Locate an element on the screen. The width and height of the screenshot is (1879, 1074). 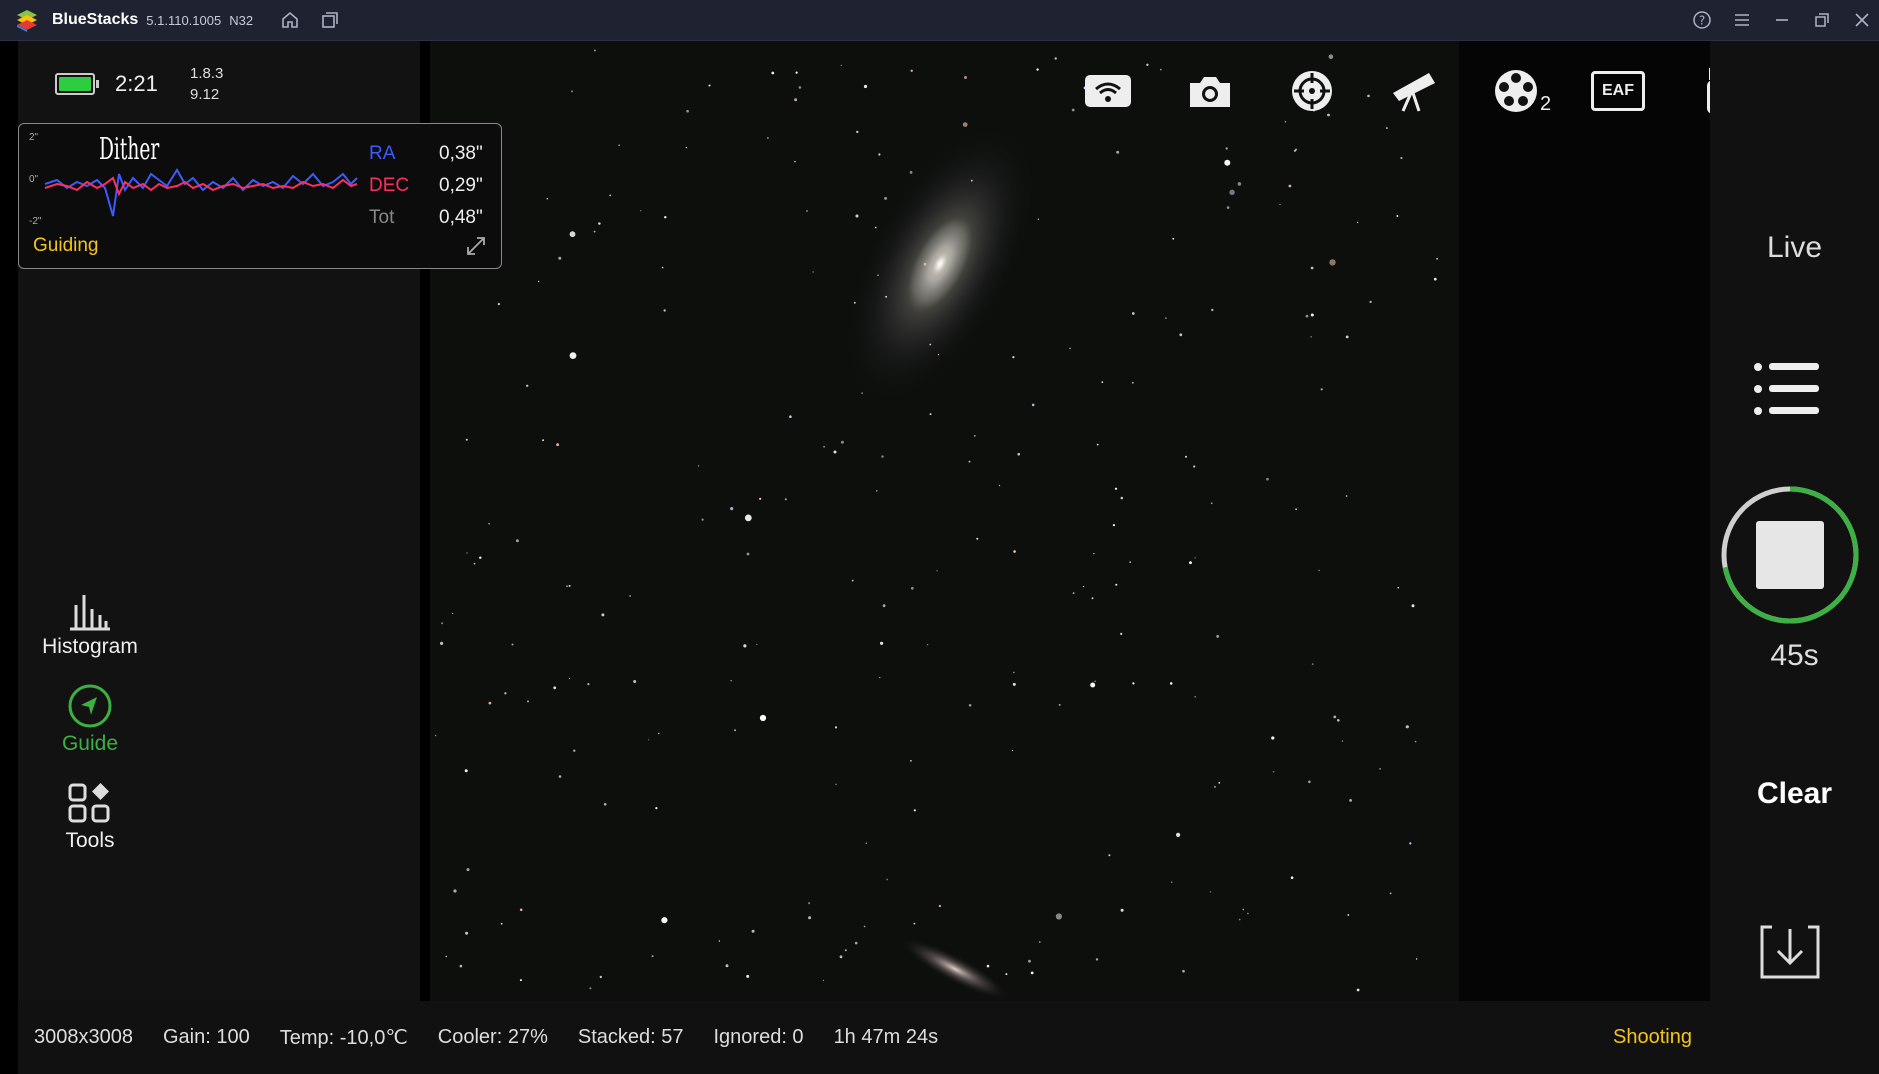
live-button: Live is located at coordinates (1794, 248).